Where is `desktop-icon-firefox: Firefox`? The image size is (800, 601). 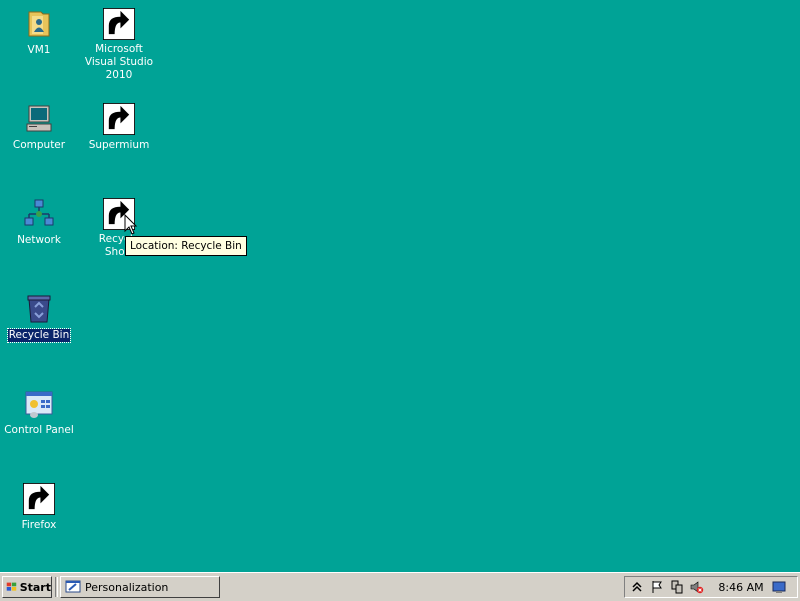
desktop-icon-firefox: Firefox is located at coordinates (39, 507).